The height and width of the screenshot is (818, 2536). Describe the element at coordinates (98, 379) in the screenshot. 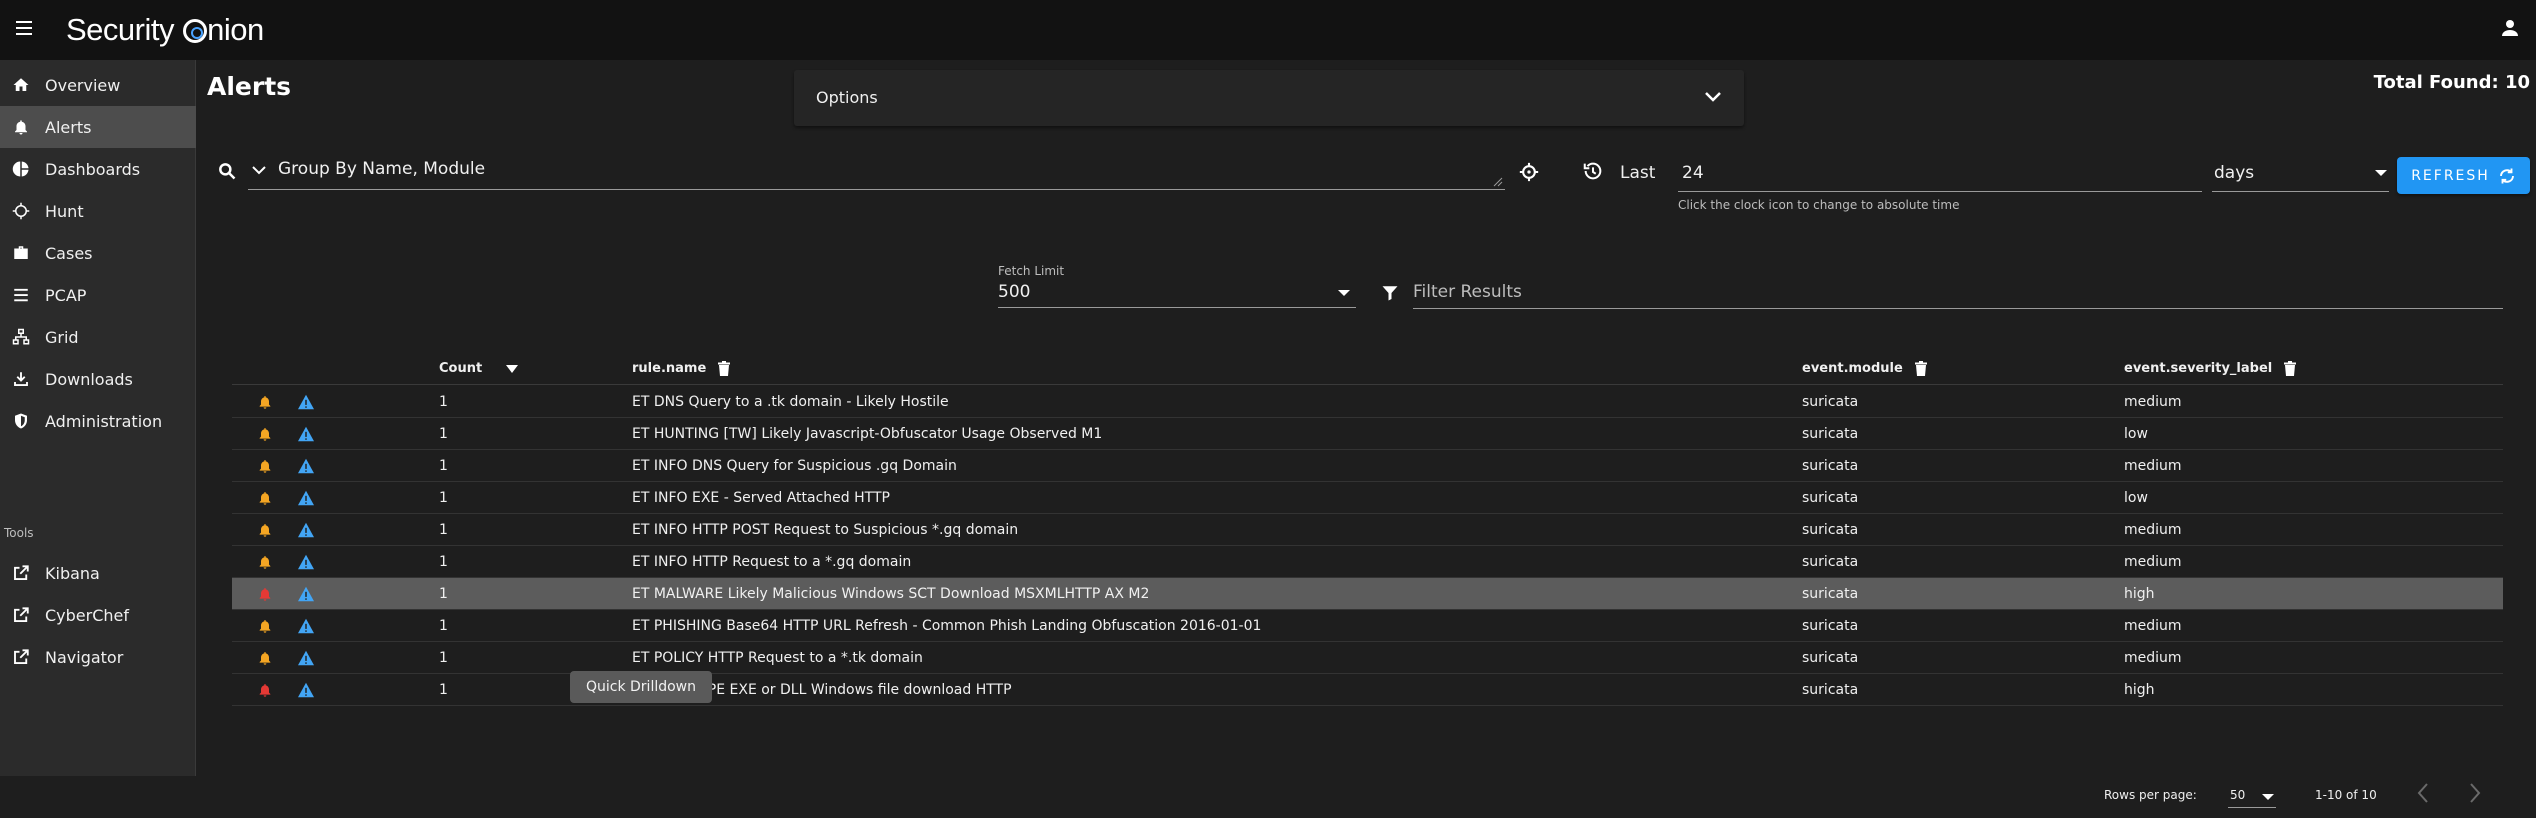

I see `sidebar-item-downloads: Downloads` at that location.